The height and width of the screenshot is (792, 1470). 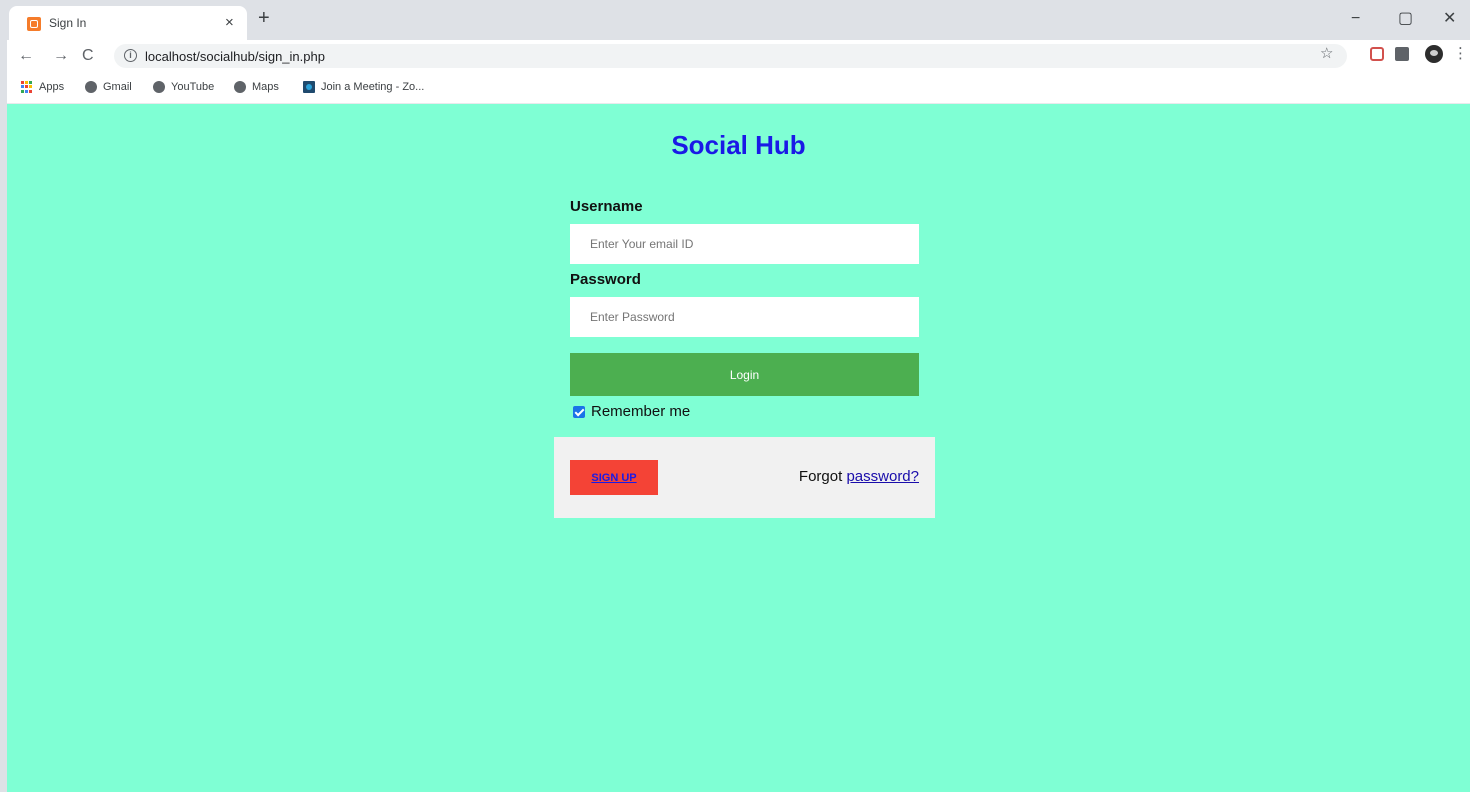 What do you see at coordinates (1405, 19) in the screenshot?
I see `maximize-icon: ▢` at bounding box center [1405, 19].